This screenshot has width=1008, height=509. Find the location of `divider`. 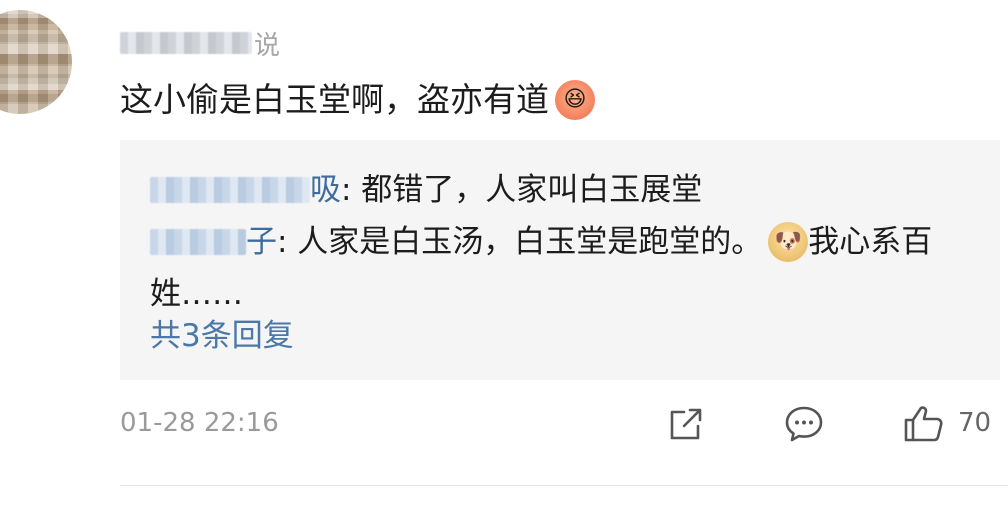

divider is located at coordinates (564, 485).